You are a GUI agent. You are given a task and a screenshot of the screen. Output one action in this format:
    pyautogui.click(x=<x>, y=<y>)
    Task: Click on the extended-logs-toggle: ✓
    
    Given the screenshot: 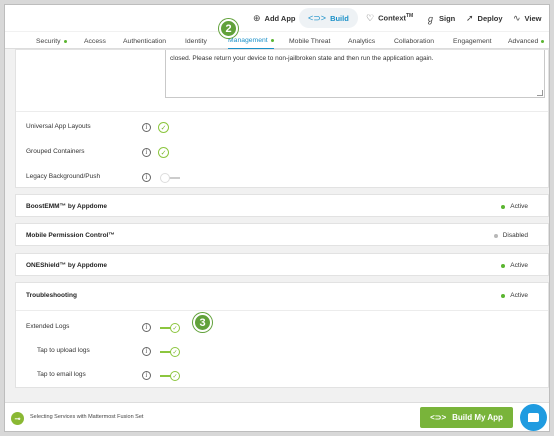 What is the action you would take?
    pyautogui.click(x=170, y=328)
    